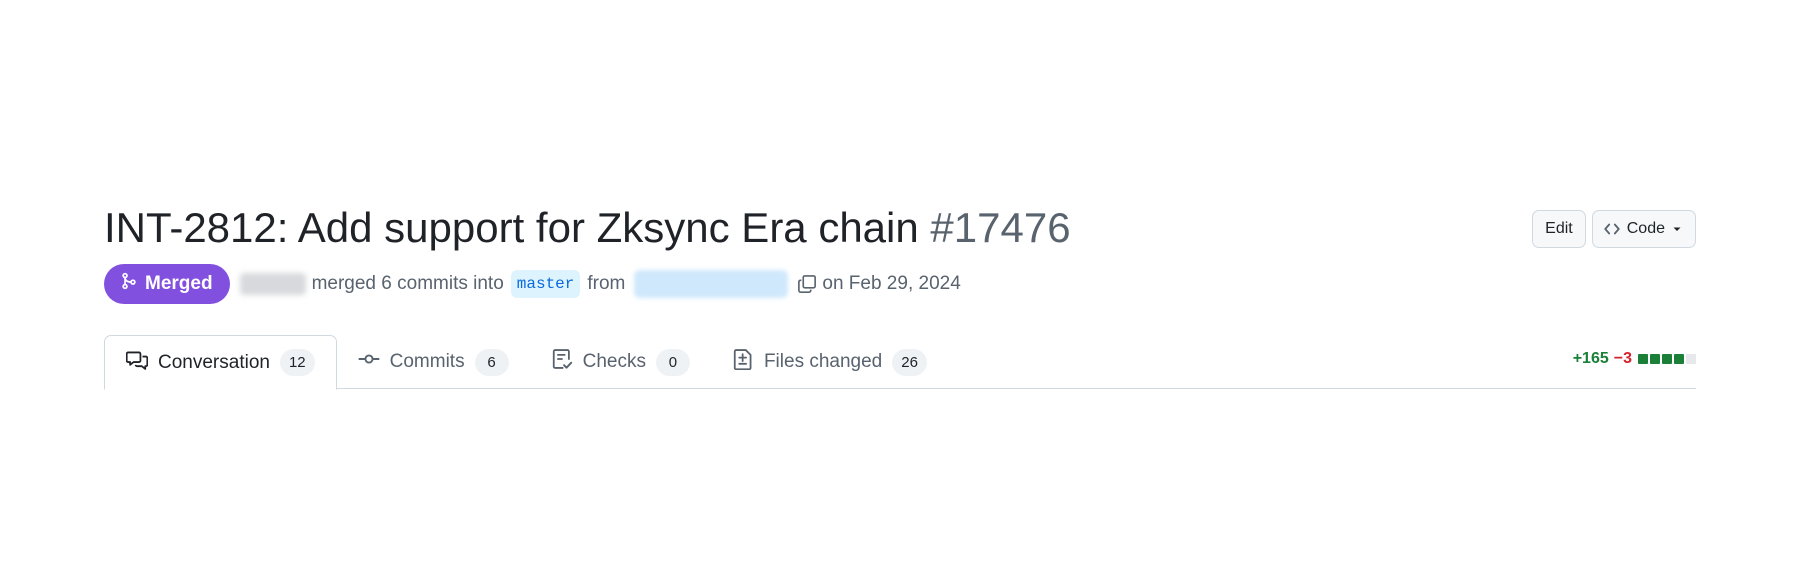 This screenshot has height=584, width=1800. Describe the element at coordinates (369, 362) in the screenshot. I see `git-commit-icon` at that location.